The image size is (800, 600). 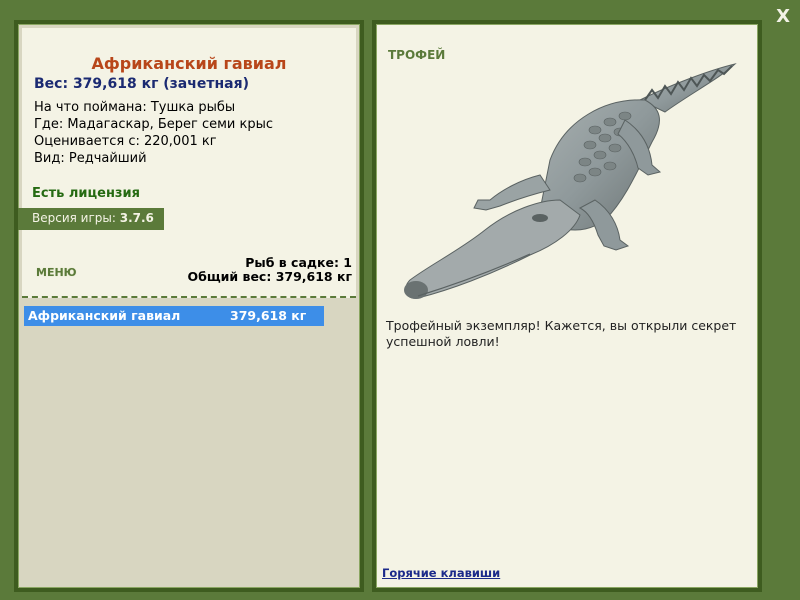 What do you see at coordinates (90, 158) in the screenshot?
I see `rarity-info: Вид: Редчайший` at bounding box center [90, 158].